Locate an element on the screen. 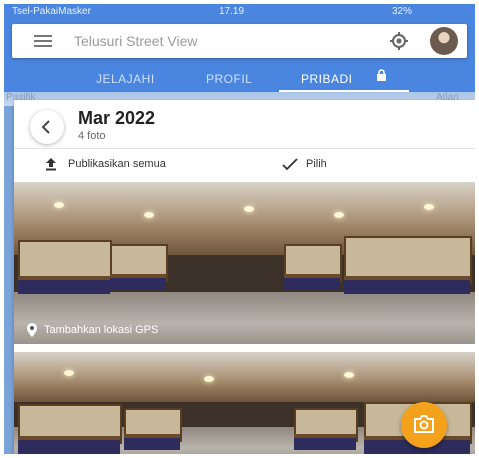  search-input: Telusuri Street View is located at coordinates (135, 41).